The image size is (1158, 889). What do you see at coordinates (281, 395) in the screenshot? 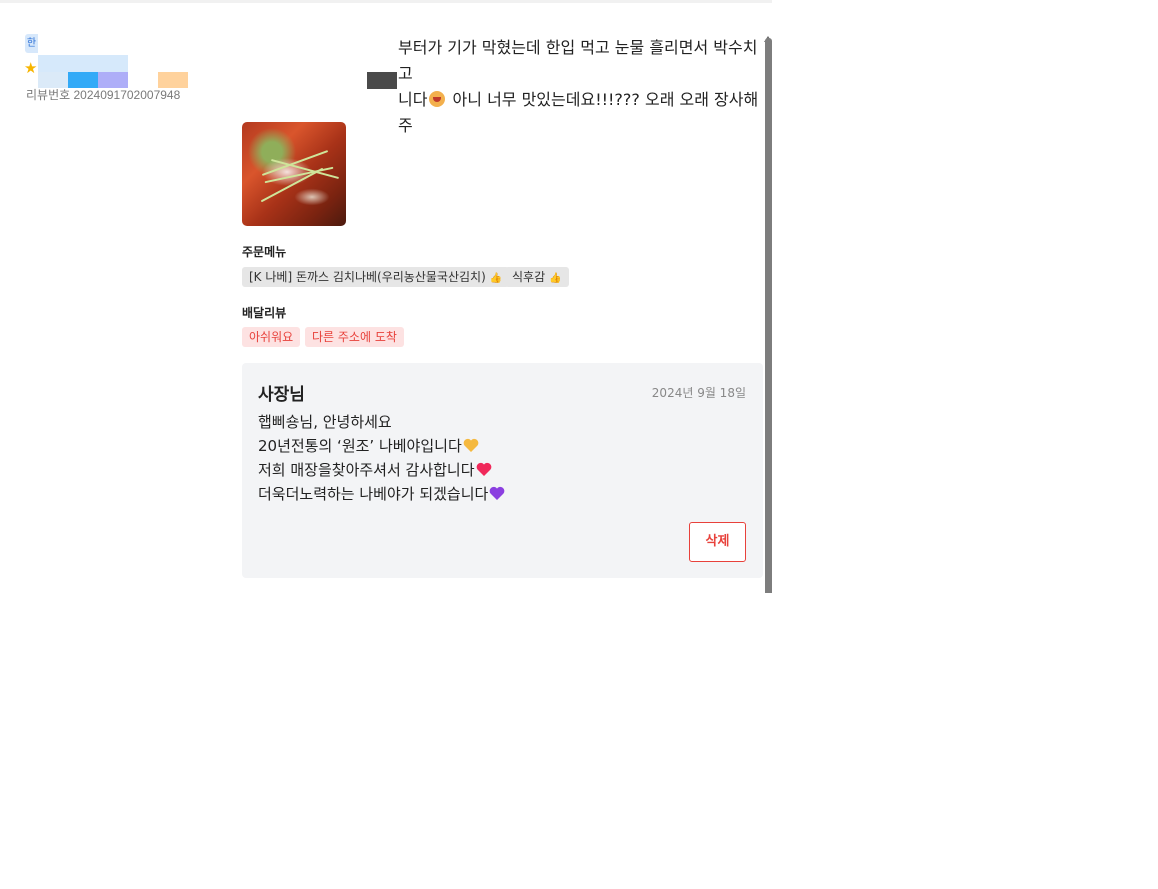
I see `reply-title: 사장님` at bounding box center [281, 395].